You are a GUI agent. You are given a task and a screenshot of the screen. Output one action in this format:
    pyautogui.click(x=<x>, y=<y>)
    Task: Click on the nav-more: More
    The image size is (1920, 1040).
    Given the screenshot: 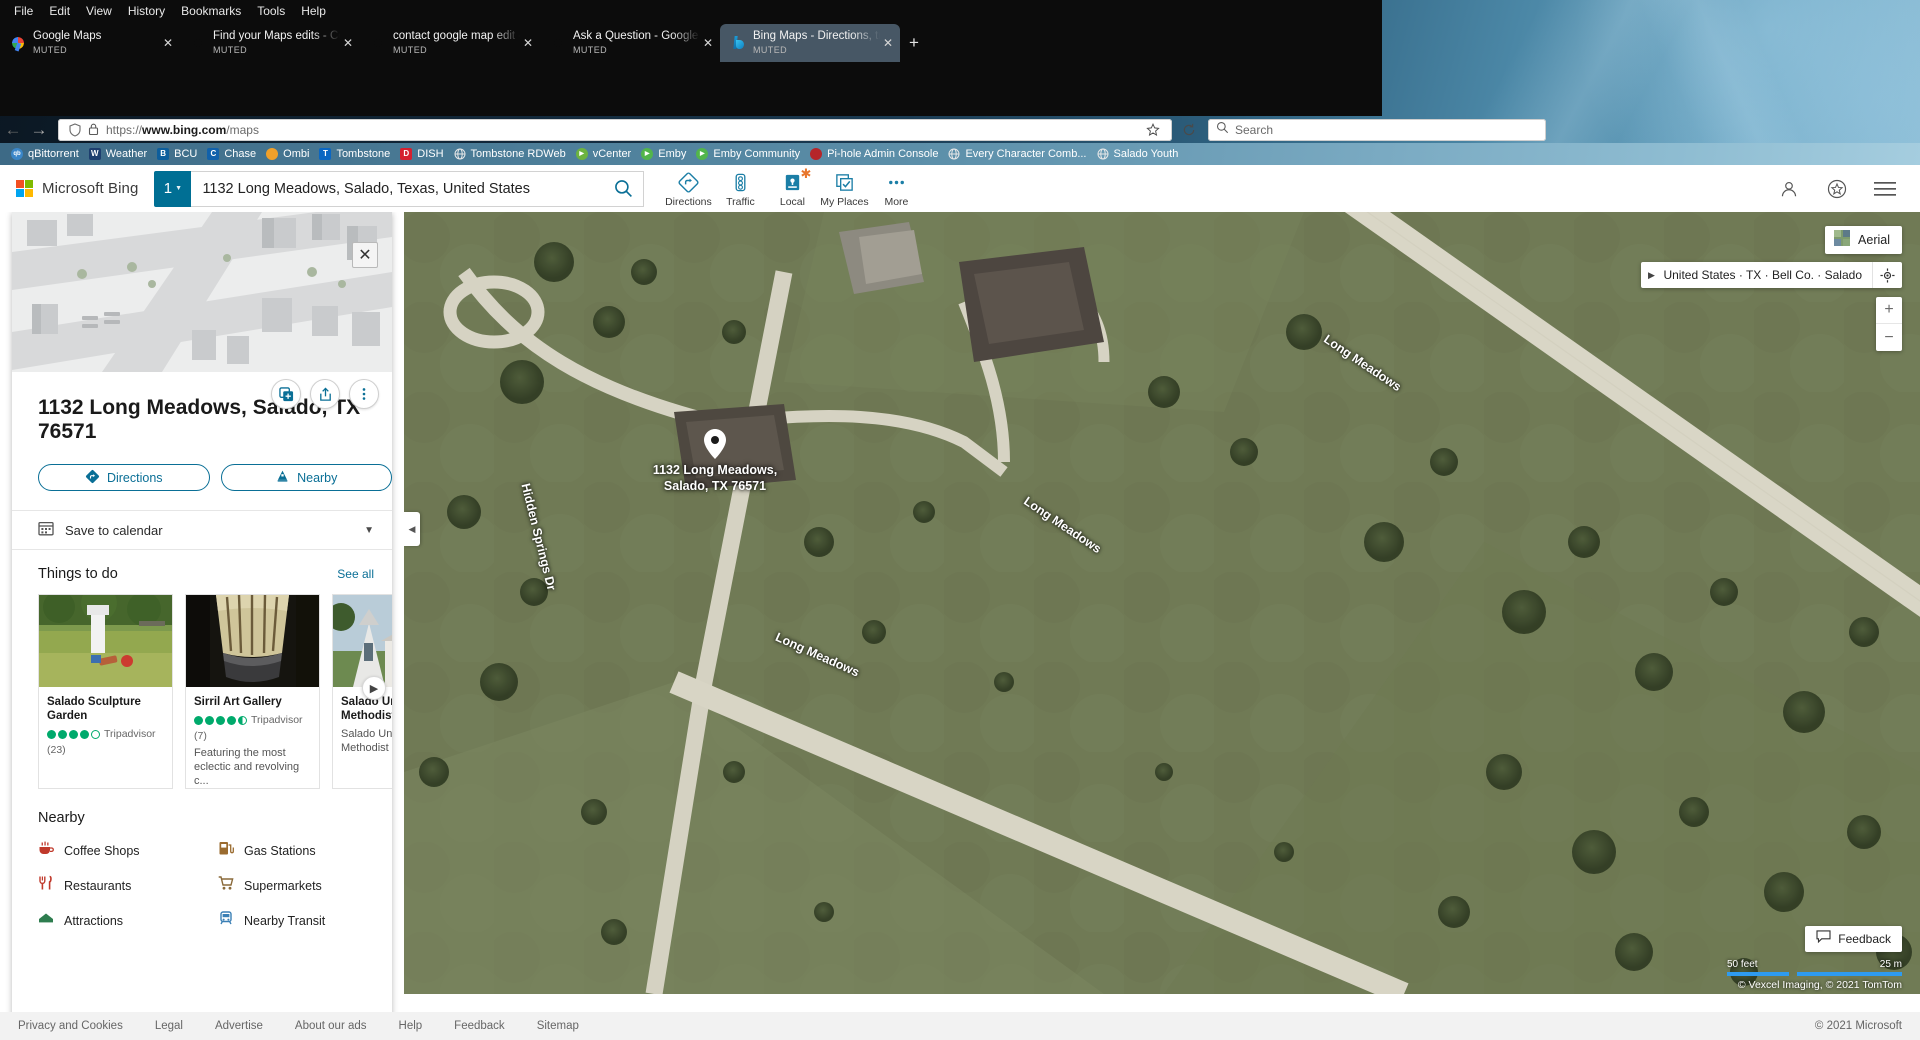 What is the action you would take?
    pyautogui.click(x=896, y=188)
    